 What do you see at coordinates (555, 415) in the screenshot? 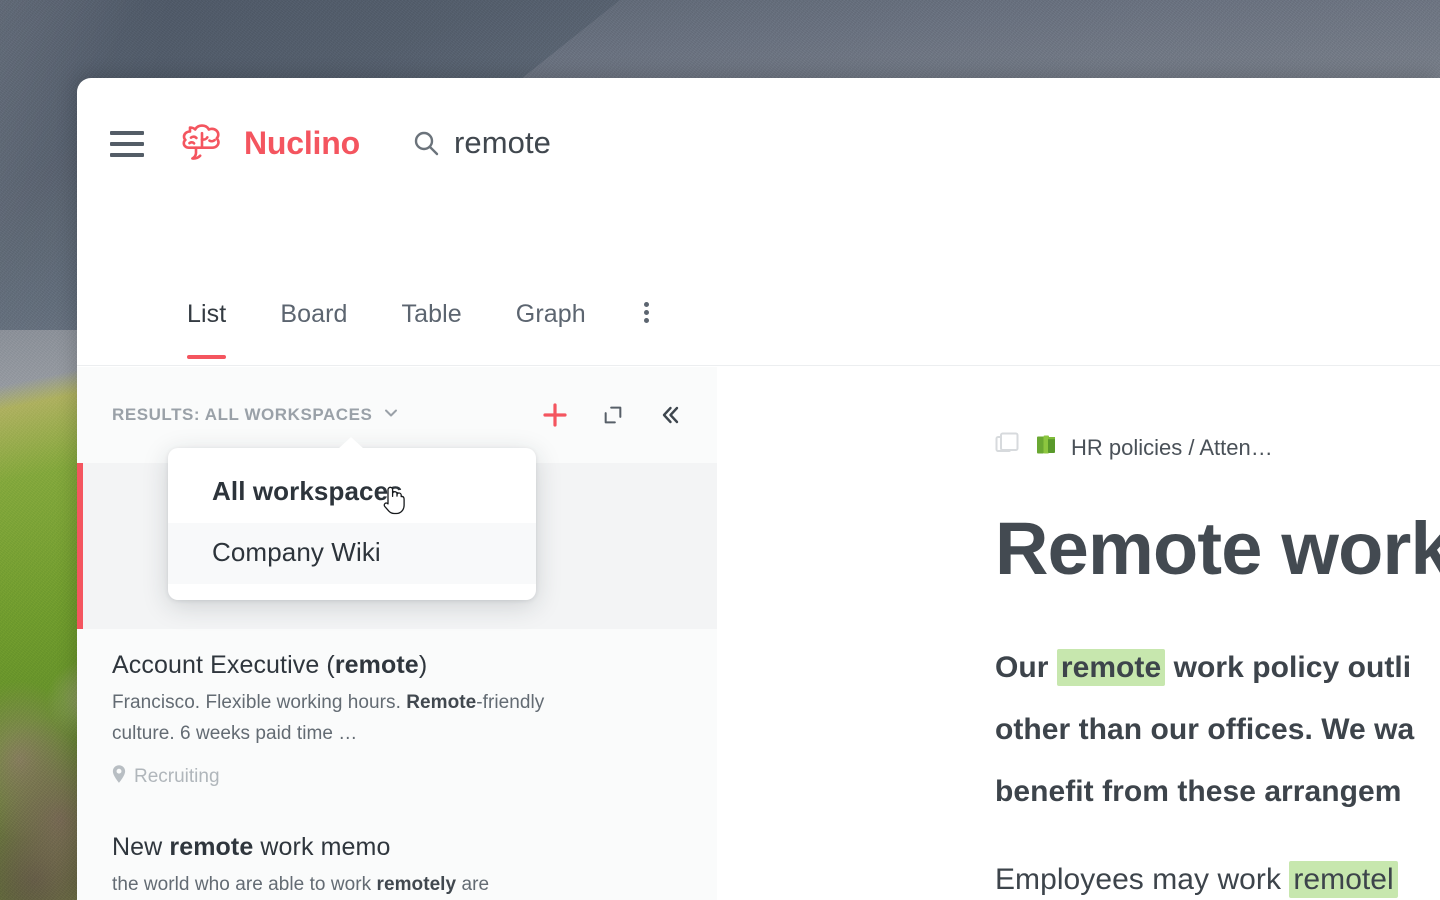
I see `add-item-button` at bounding box center [555, 415].